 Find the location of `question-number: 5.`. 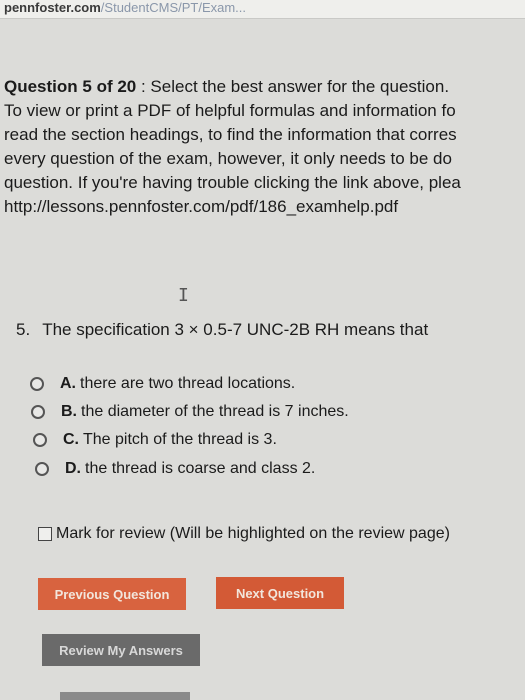

question-number: 5. is located at coordinates (23, 329).